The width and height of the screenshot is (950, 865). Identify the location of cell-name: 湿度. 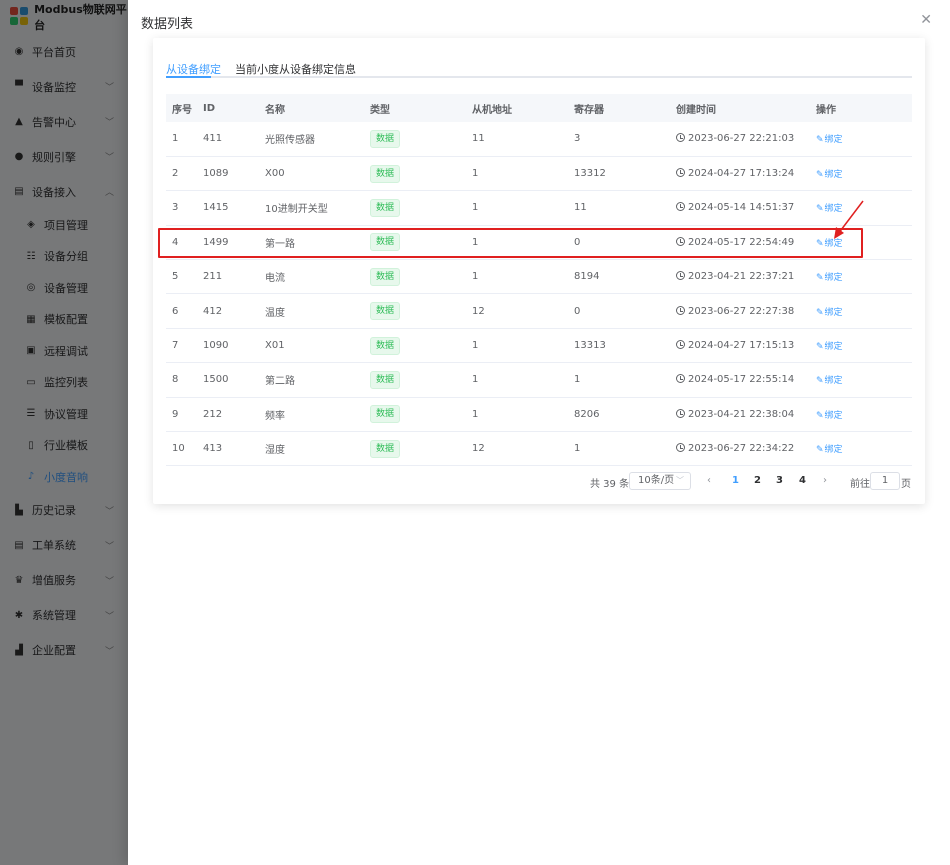
(275, 451).